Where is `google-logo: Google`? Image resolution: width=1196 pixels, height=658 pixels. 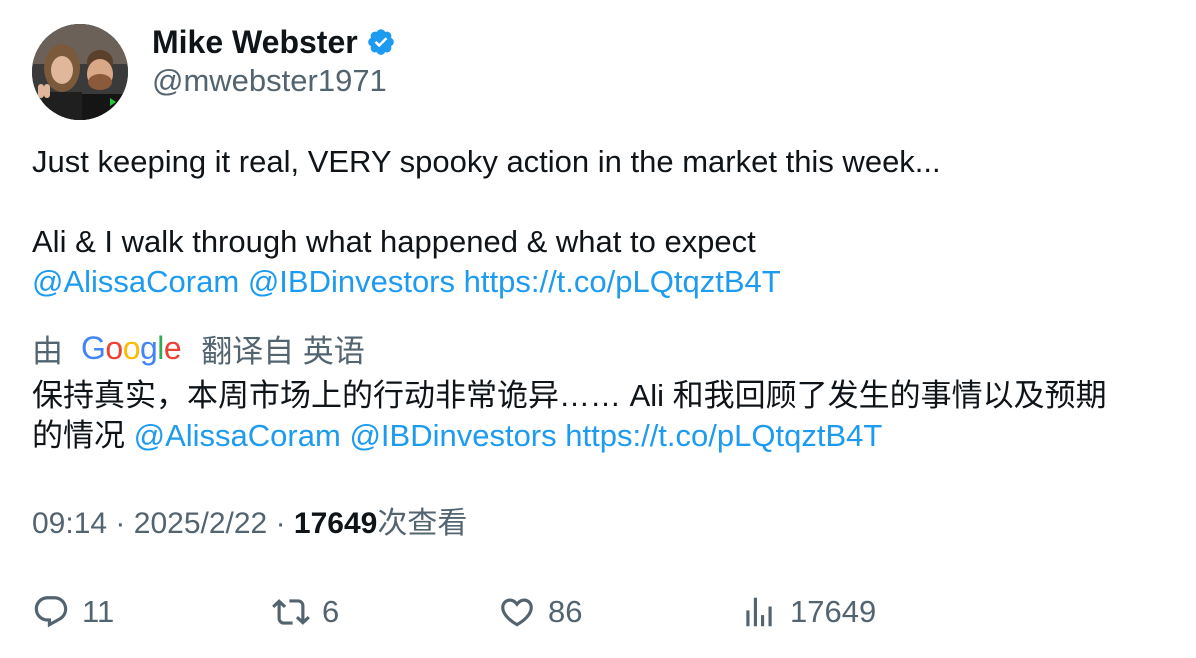 google-logo: Google is located at coordinates (131, 348).